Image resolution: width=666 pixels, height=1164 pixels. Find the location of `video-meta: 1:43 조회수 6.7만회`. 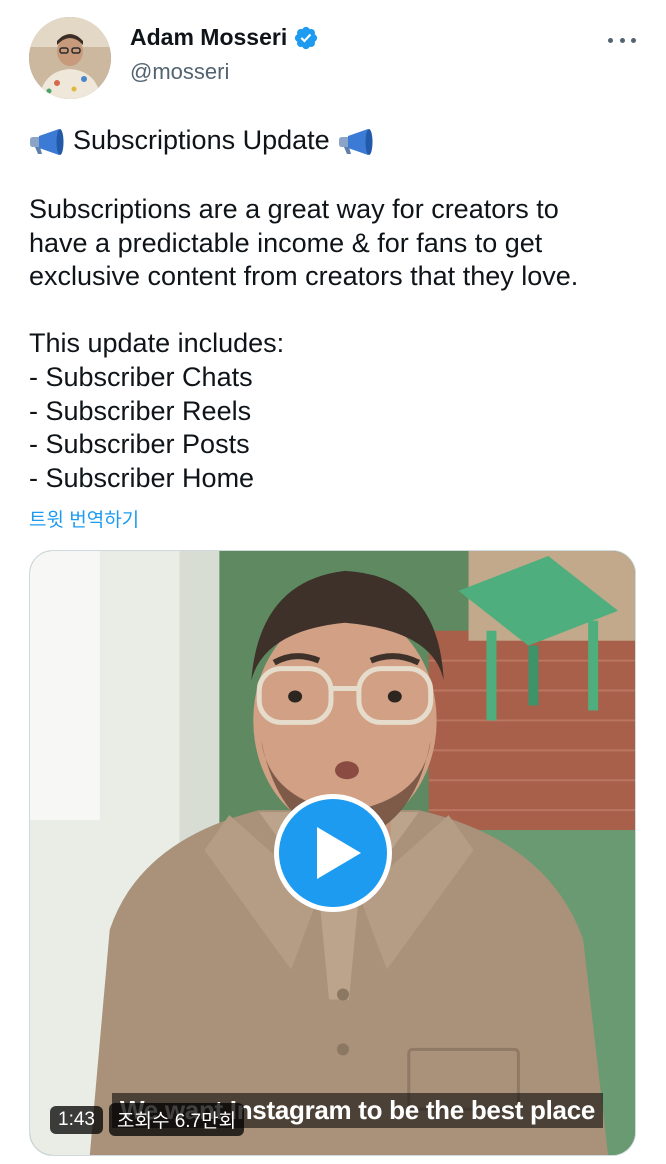

video-meta: 1:43 조회수 6.7만회 is located at coordinates (147, 1119).